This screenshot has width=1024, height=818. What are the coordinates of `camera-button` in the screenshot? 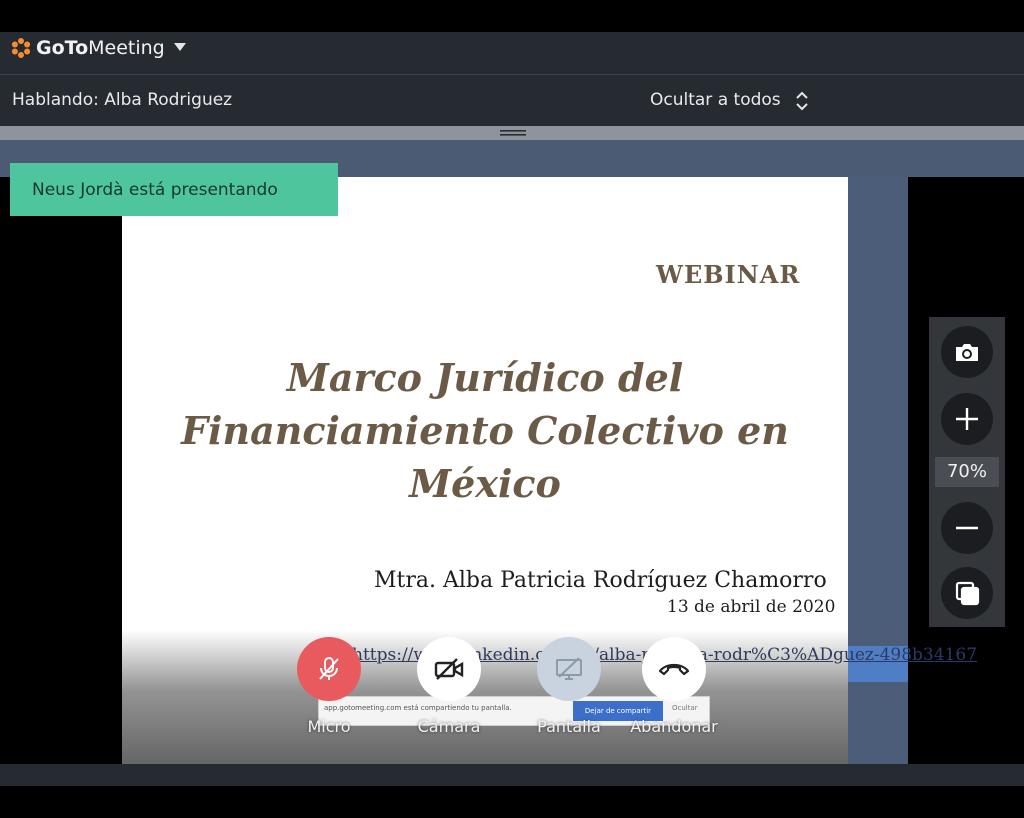 It's located at (449, 669).